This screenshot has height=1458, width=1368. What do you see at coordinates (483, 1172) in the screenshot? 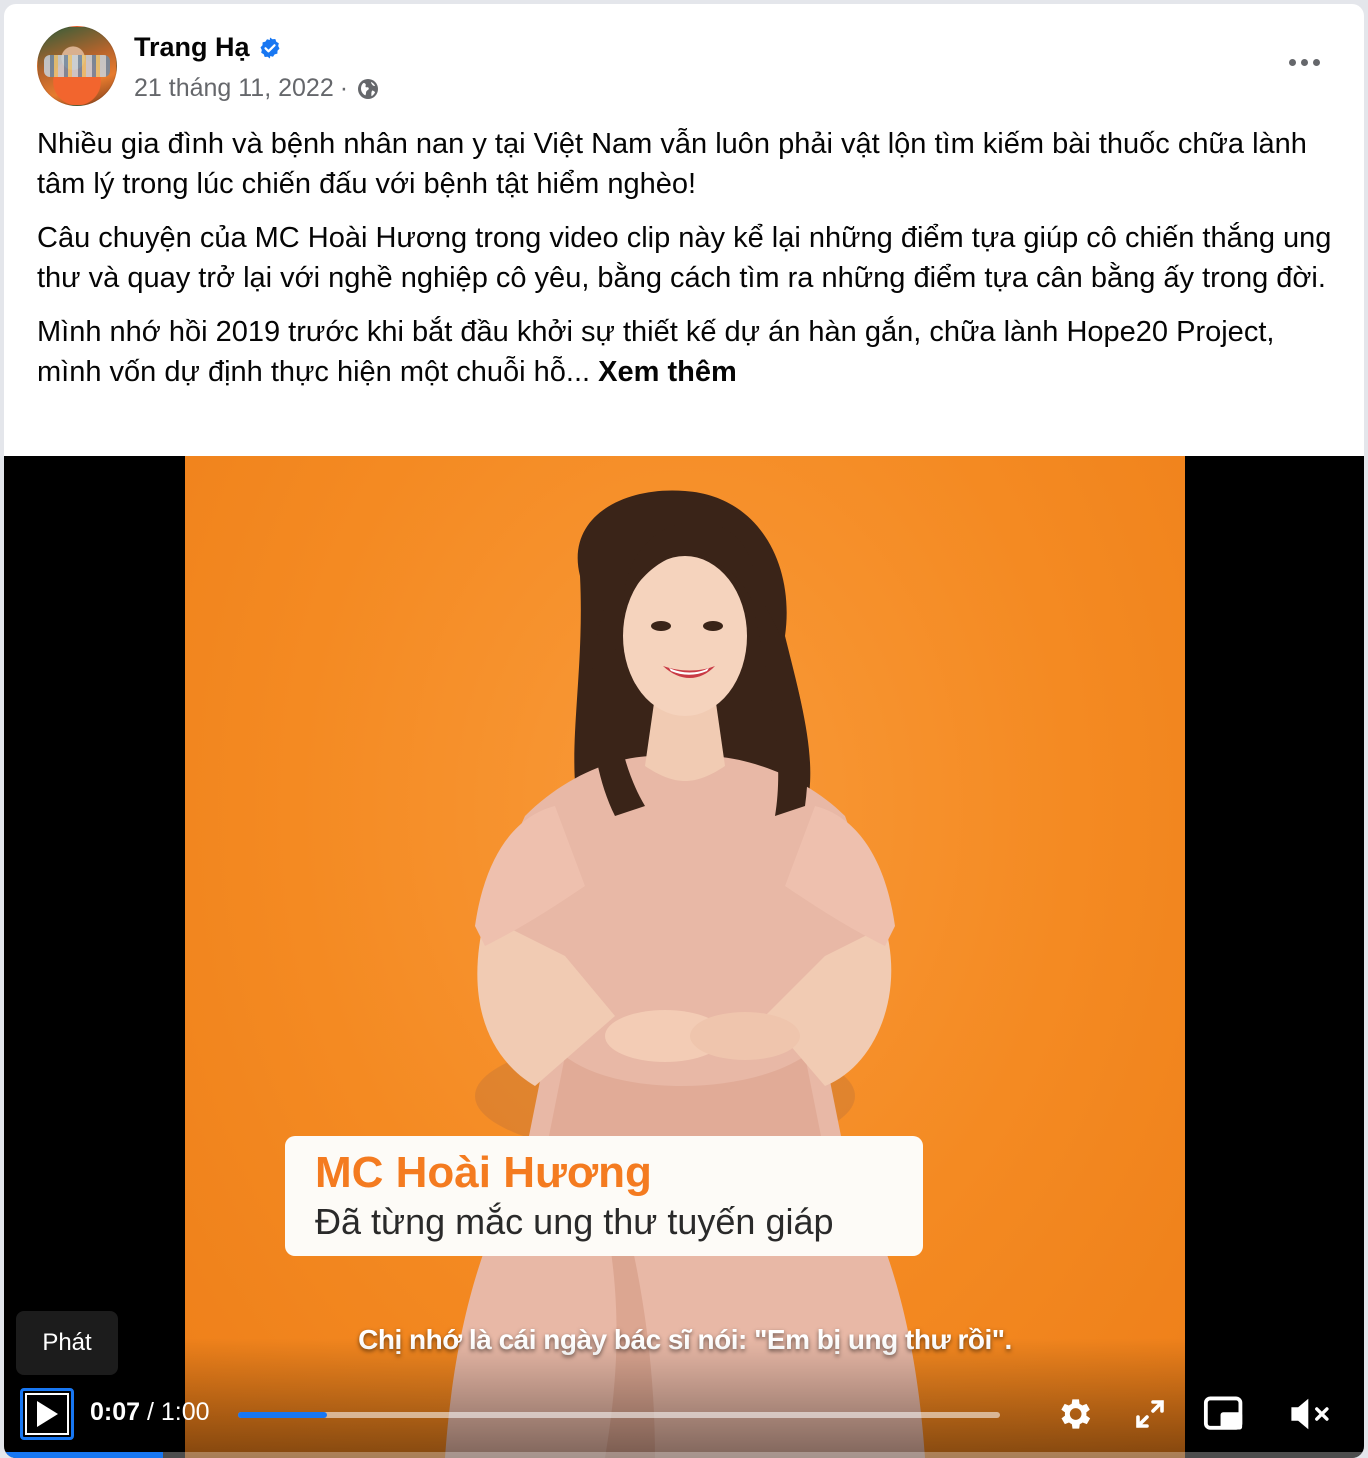
I see `caption-title: MC Hoài Hương` at bounding box center [483, 1172].